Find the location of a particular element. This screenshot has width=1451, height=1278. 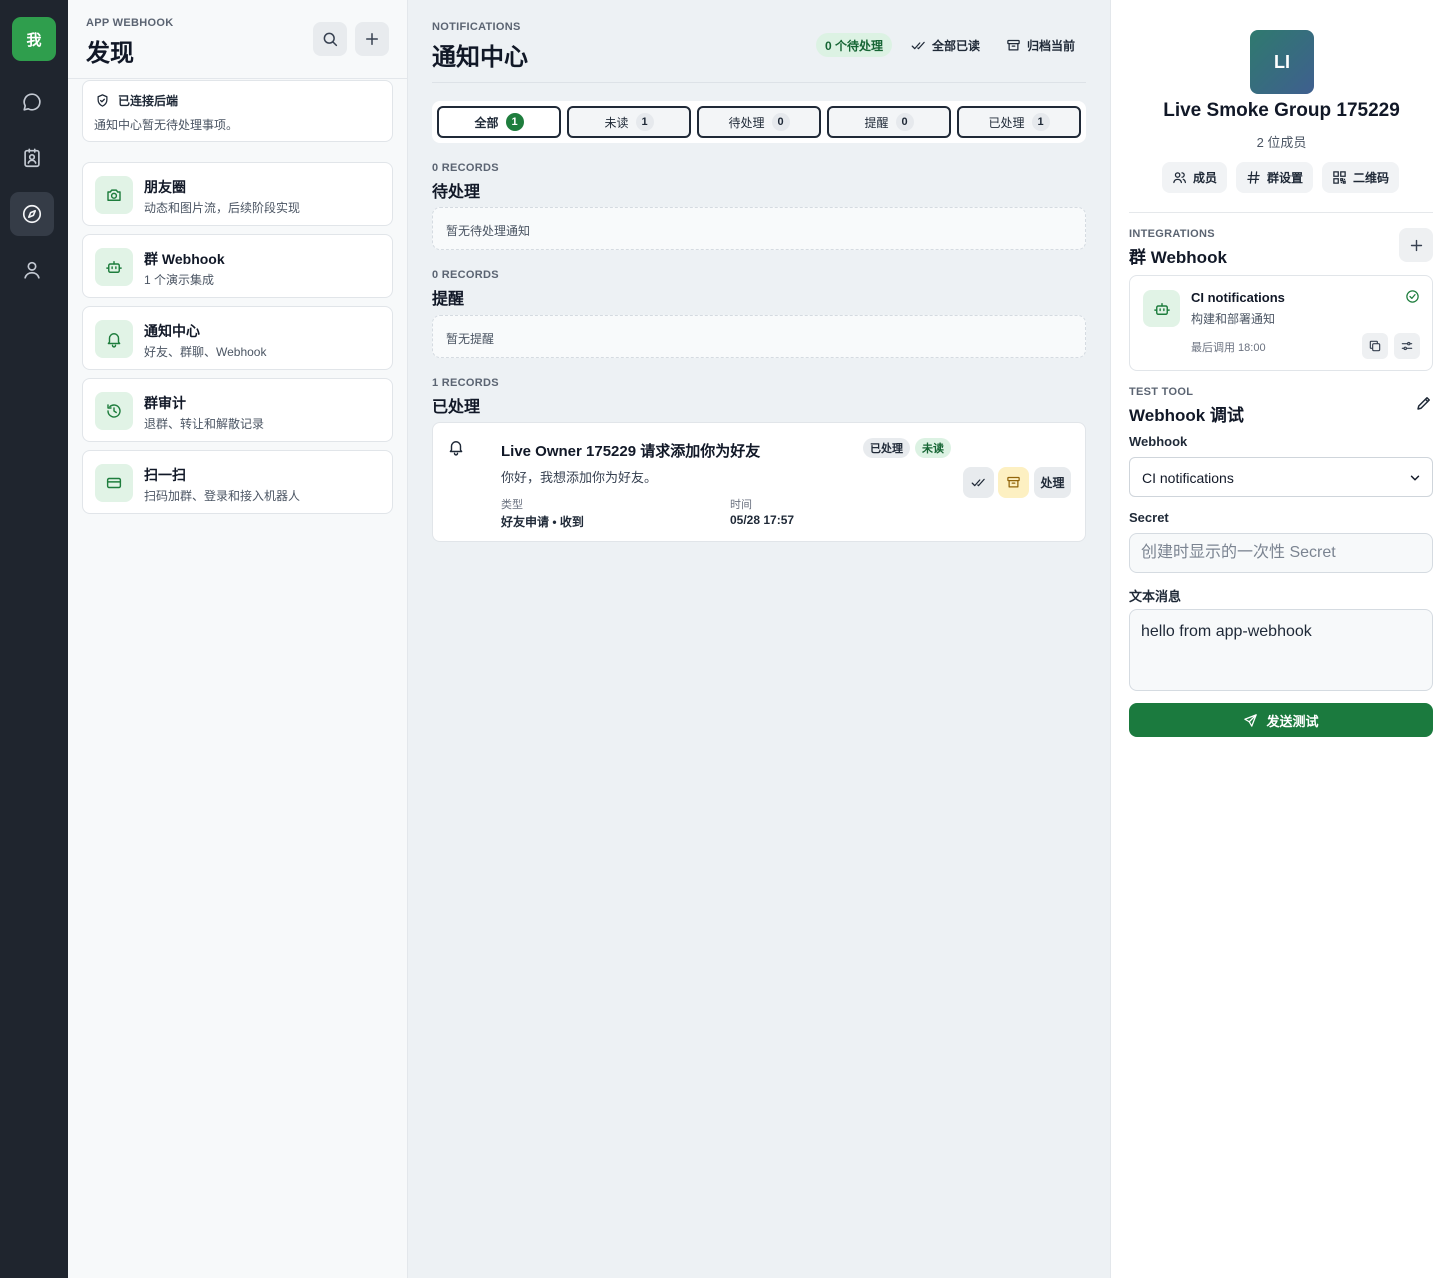

group-avatar: LI is located at coordinates (1282, 62).